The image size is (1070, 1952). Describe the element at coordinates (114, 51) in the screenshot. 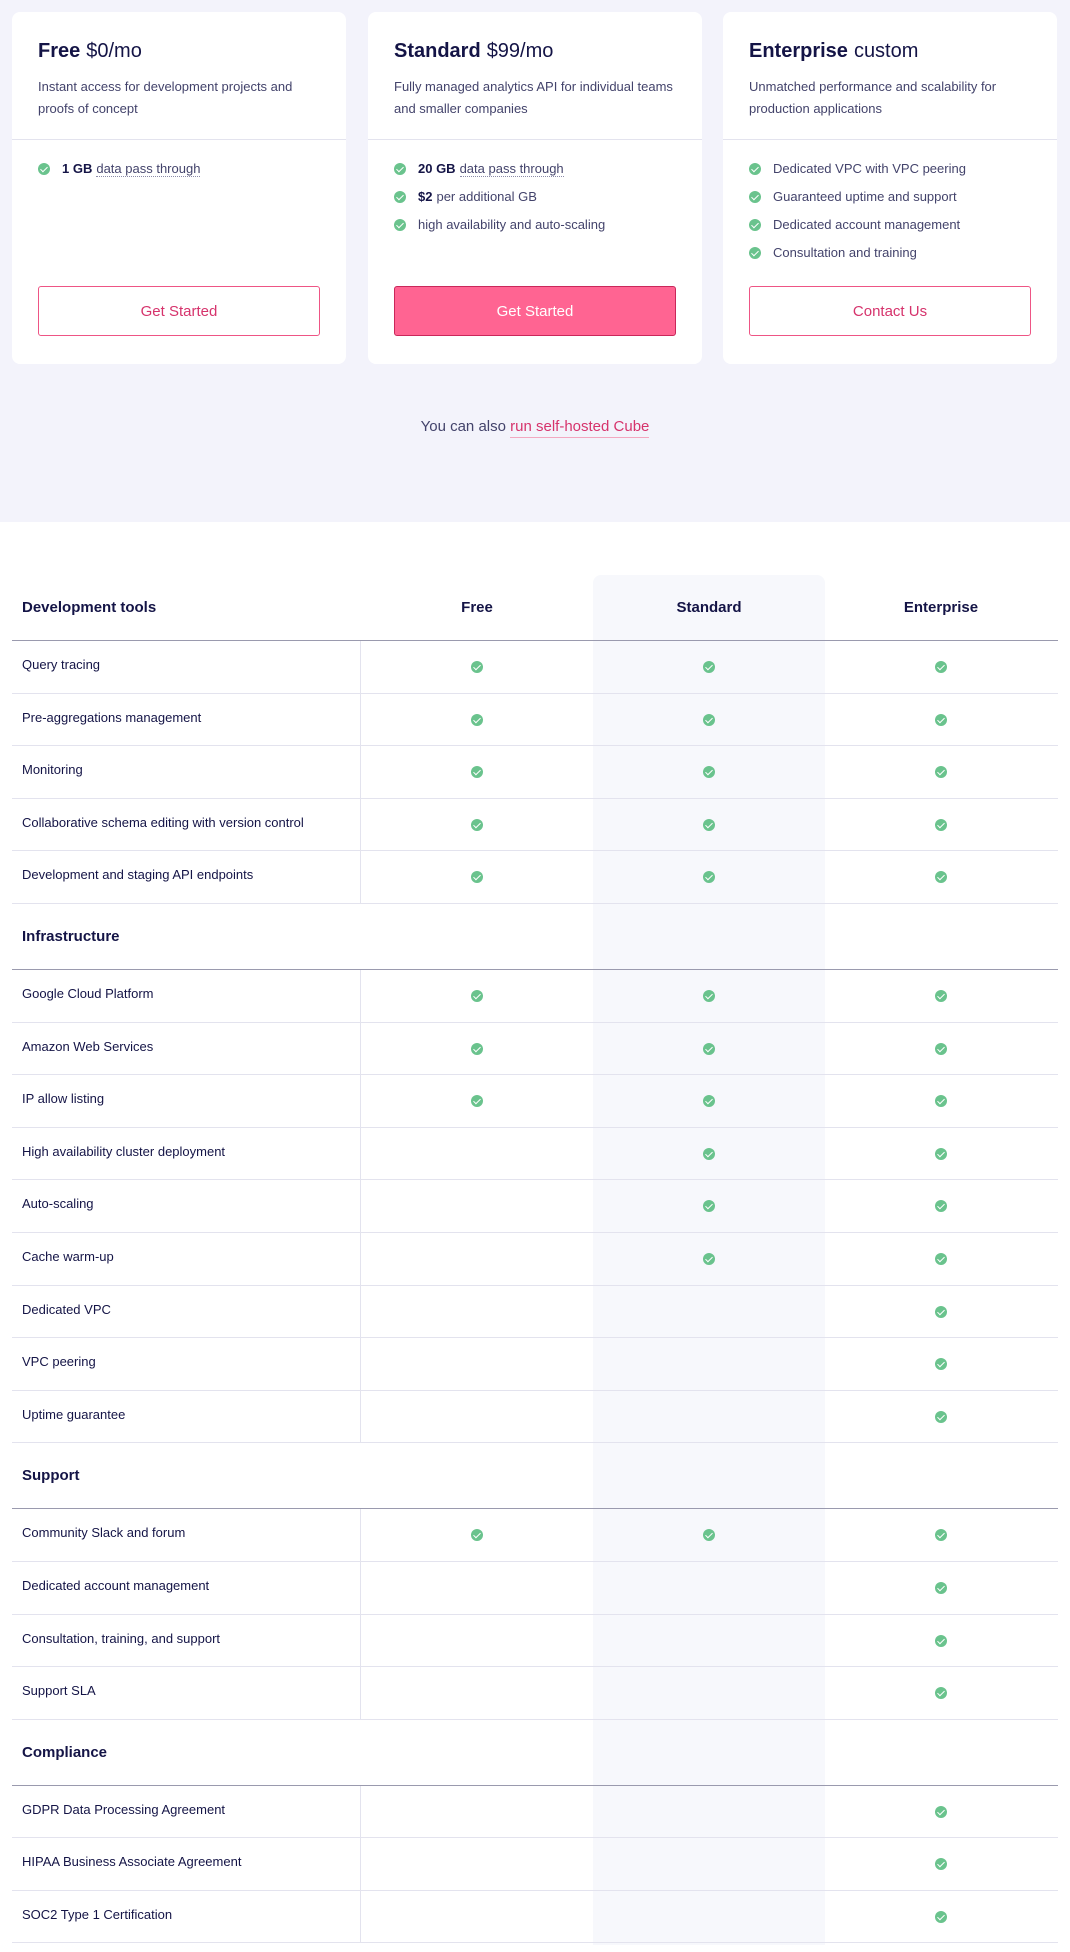

I see `plan-price: $0/mo` at that location.